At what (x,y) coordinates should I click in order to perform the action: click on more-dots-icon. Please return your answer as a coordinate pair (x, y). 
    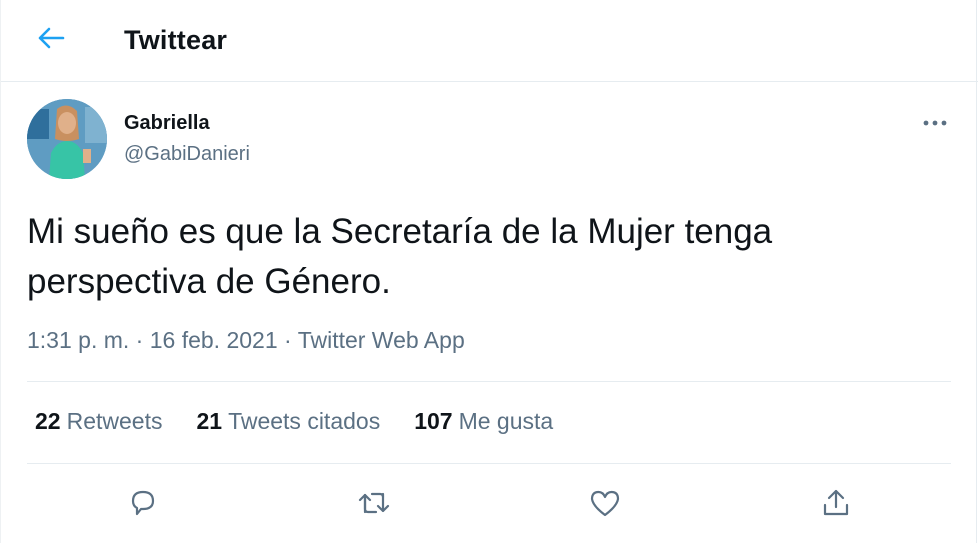
    Looking at the image, I should click on (935, 123).